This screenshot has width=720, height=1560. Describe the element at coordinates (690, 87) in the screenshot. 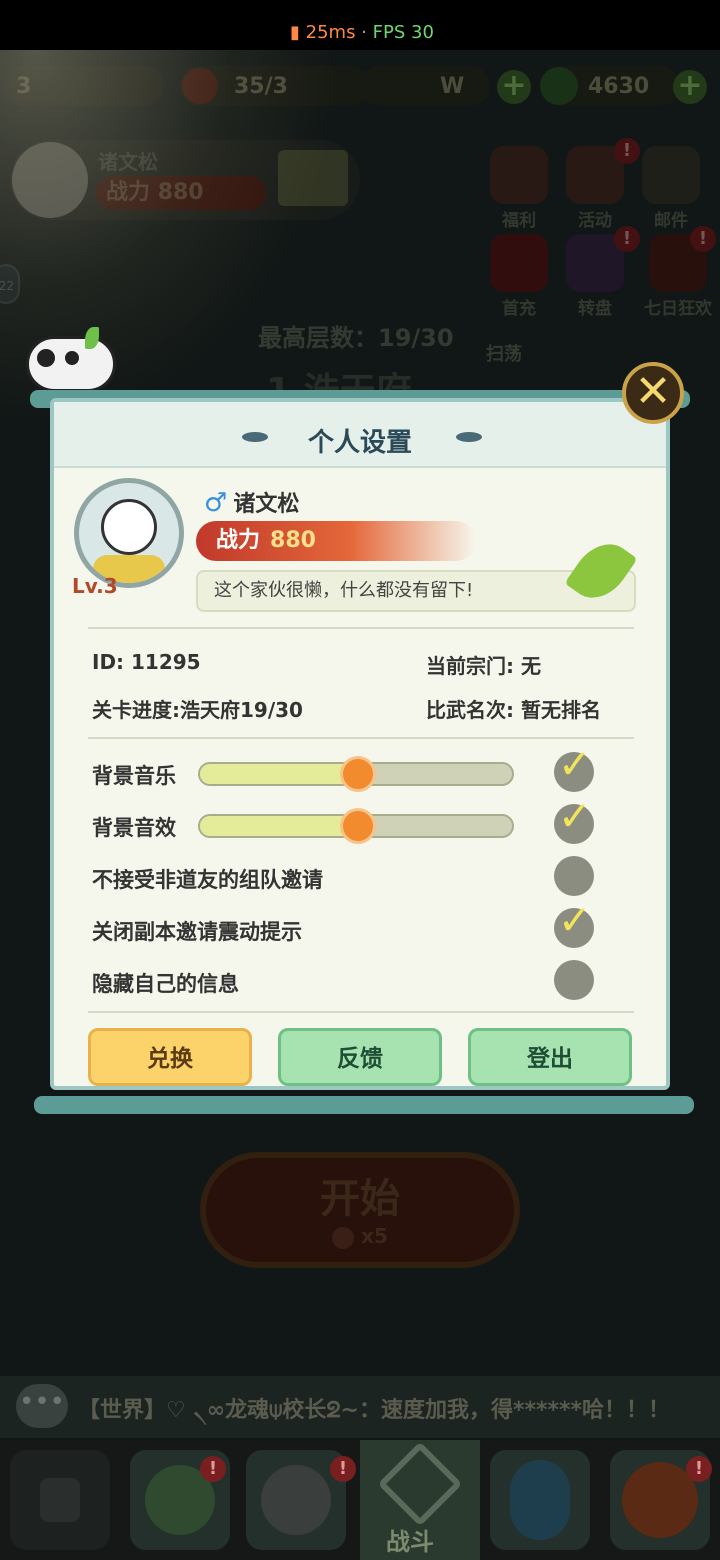

I see `add-jade-button: +` at that location.